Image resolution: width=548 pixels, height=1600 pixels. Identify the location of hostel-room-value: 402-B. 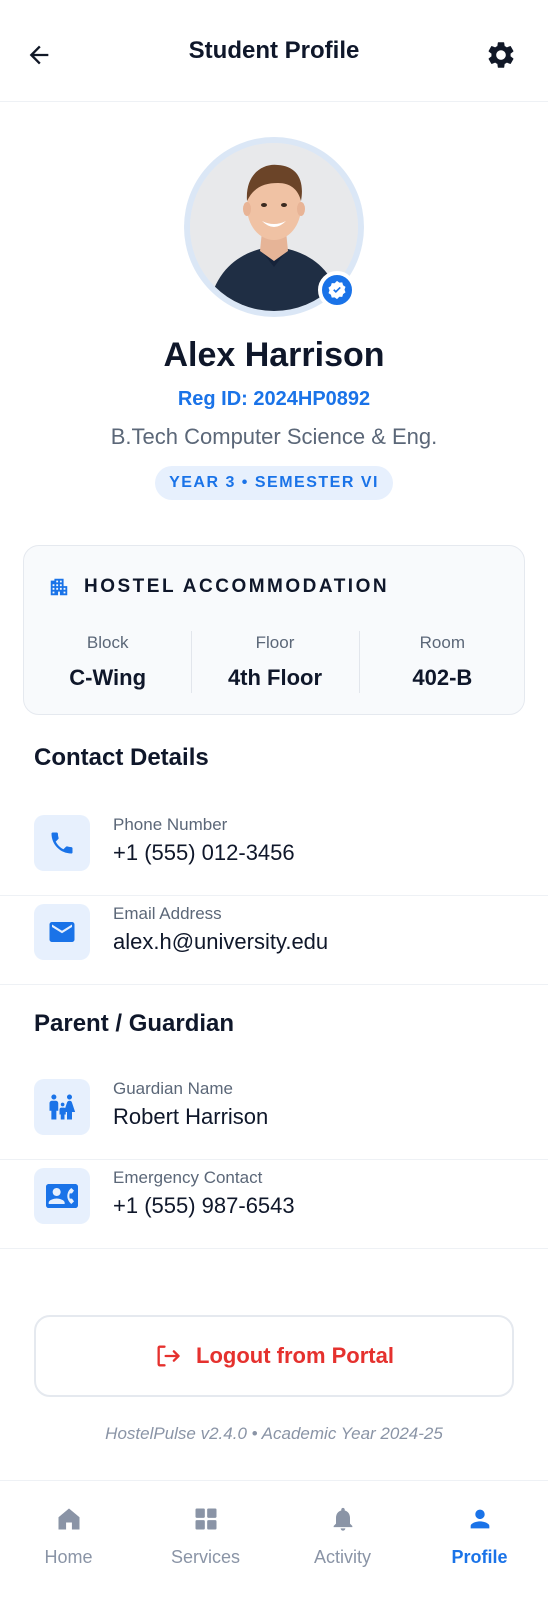
(442, 677).